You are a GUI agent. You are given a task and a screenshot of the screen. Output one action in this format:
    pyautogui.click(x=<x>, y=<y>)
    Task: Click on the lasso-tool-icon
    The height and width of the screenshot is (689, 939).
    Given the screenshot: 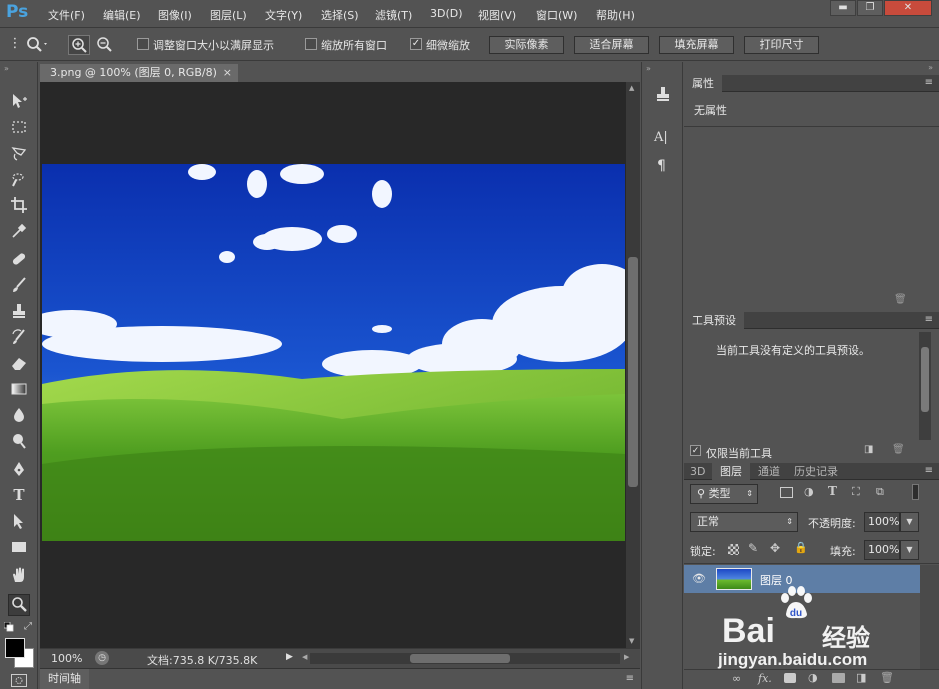 What is the action you would take?
    pyautogui.click(x=19, y=155)
    